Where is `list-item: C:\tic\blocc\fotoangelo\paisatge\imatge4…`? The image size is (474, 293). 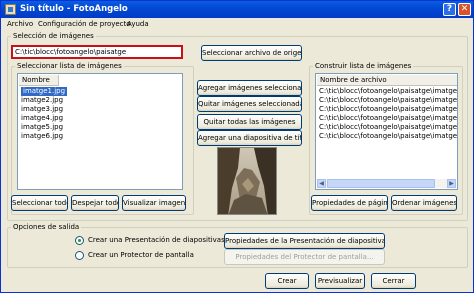
list-item: C:\tic\blocc\fotoangelo\paisatge\imatge4… is located at coordinates (387, 118).